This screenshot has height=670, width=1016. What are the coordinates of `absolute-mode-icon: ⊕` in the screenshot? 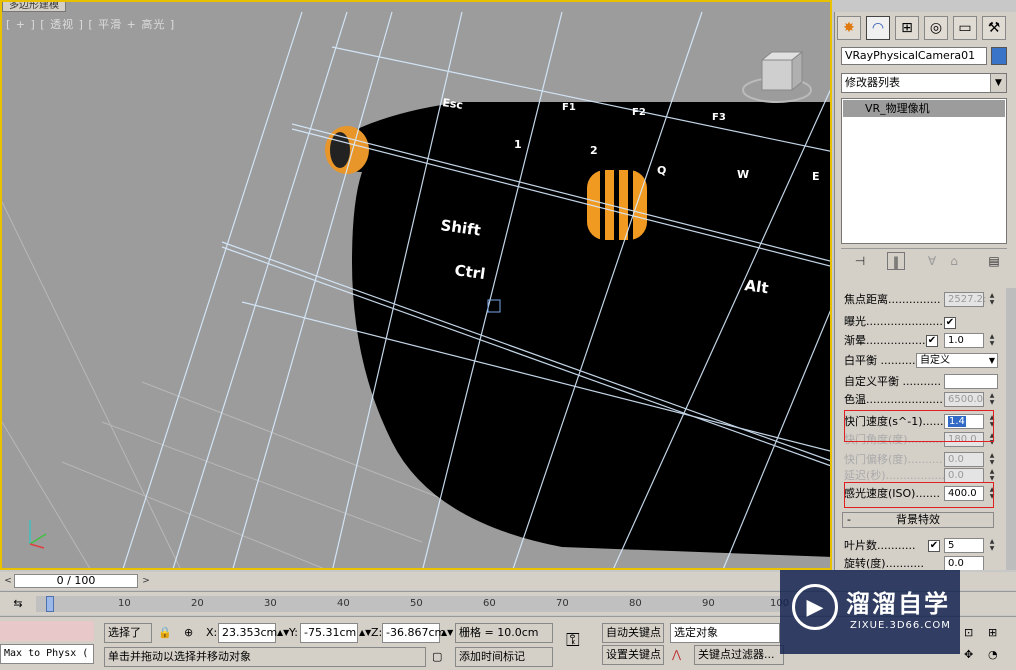 It's located at (188, 633).